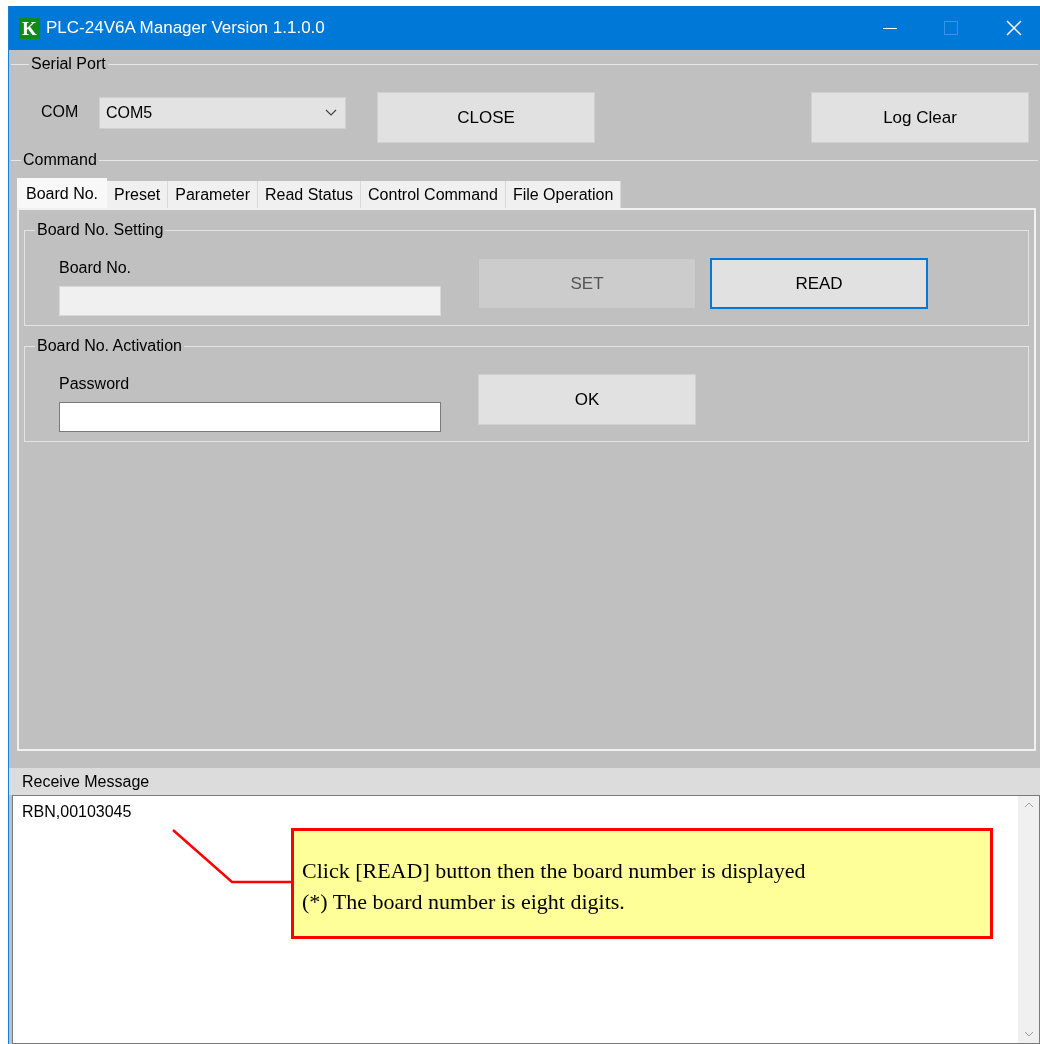  What do you see at coordinates (819, 283) in the screenshot?
I see `action-button: READ` at bounding box center [819, 283].